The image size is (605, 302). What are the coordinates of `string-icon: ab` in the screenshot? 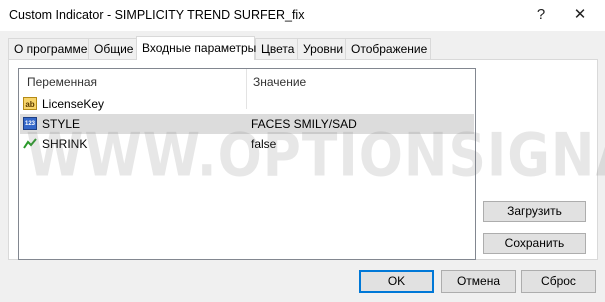 It's located at (30, 103).